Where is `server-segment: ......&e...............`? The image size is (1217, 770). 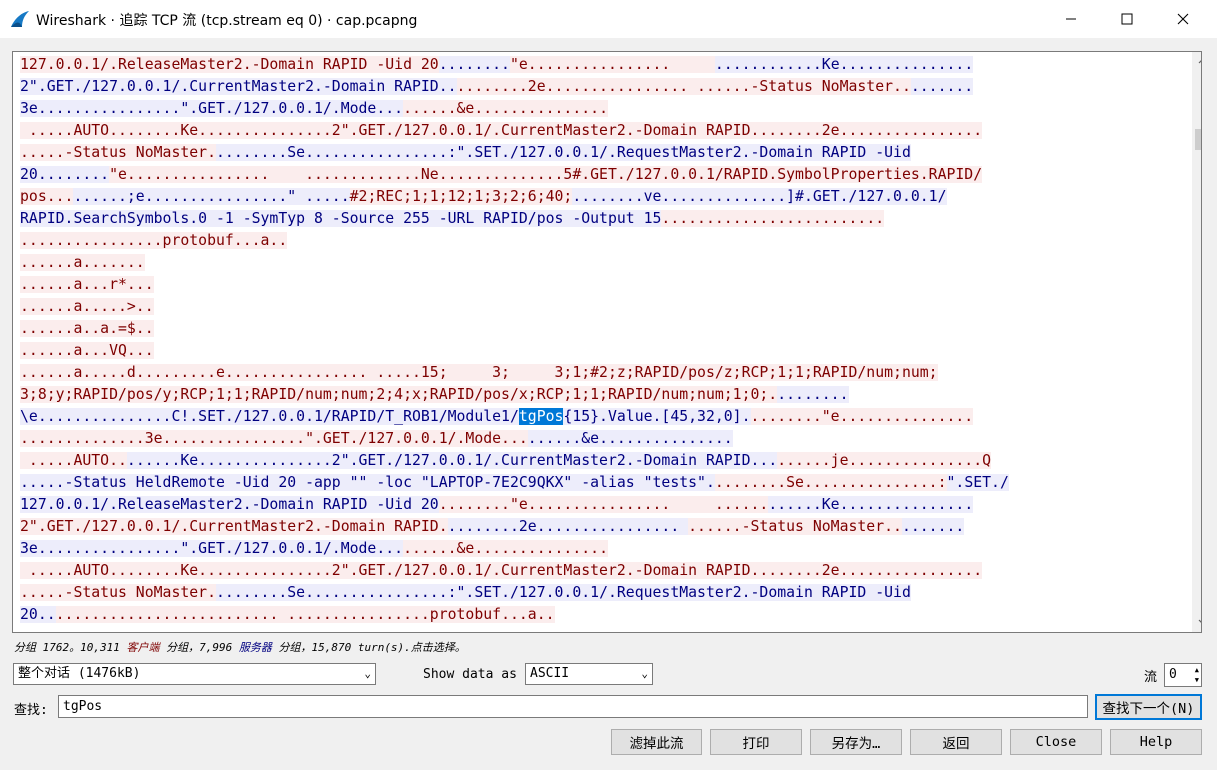
server-segment: ......&e............... is located at coordinates (630, 438).